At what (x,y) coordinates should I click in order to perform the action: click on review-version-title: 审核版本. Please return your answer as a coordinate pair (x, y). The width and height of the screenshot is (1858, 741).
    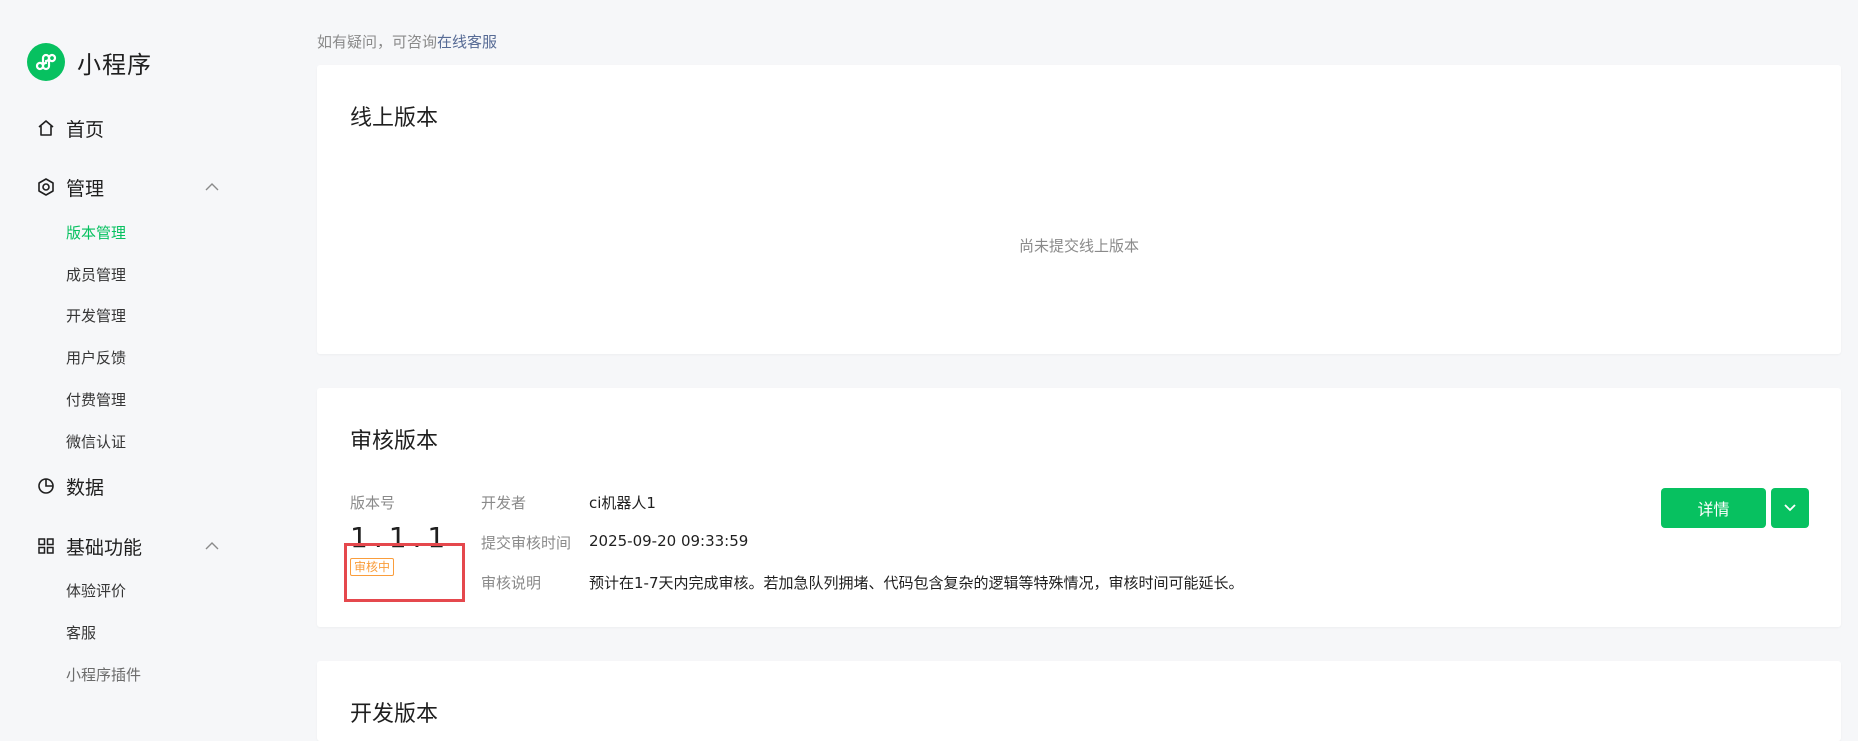
    Looking at the image, I should click on (394, 441).